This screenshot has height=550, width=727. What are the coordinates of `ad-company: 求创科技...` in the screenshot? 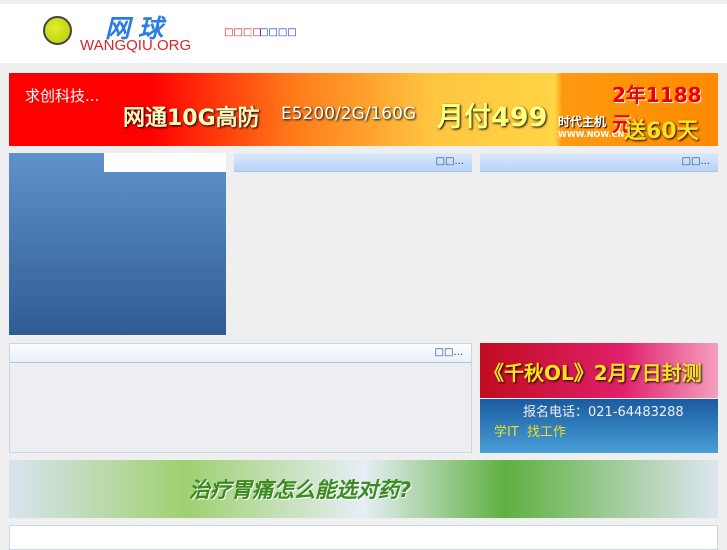 It's located at (62, 96).